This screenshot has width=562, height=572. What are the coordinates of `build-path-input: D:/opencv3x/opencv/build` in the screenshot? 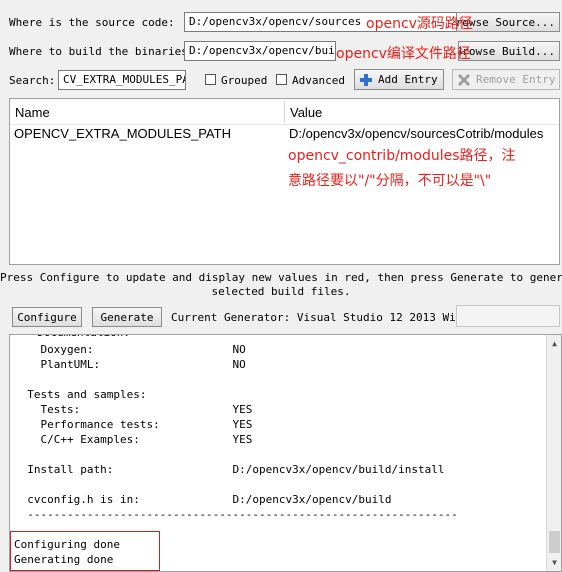 It's located at (260, 51).